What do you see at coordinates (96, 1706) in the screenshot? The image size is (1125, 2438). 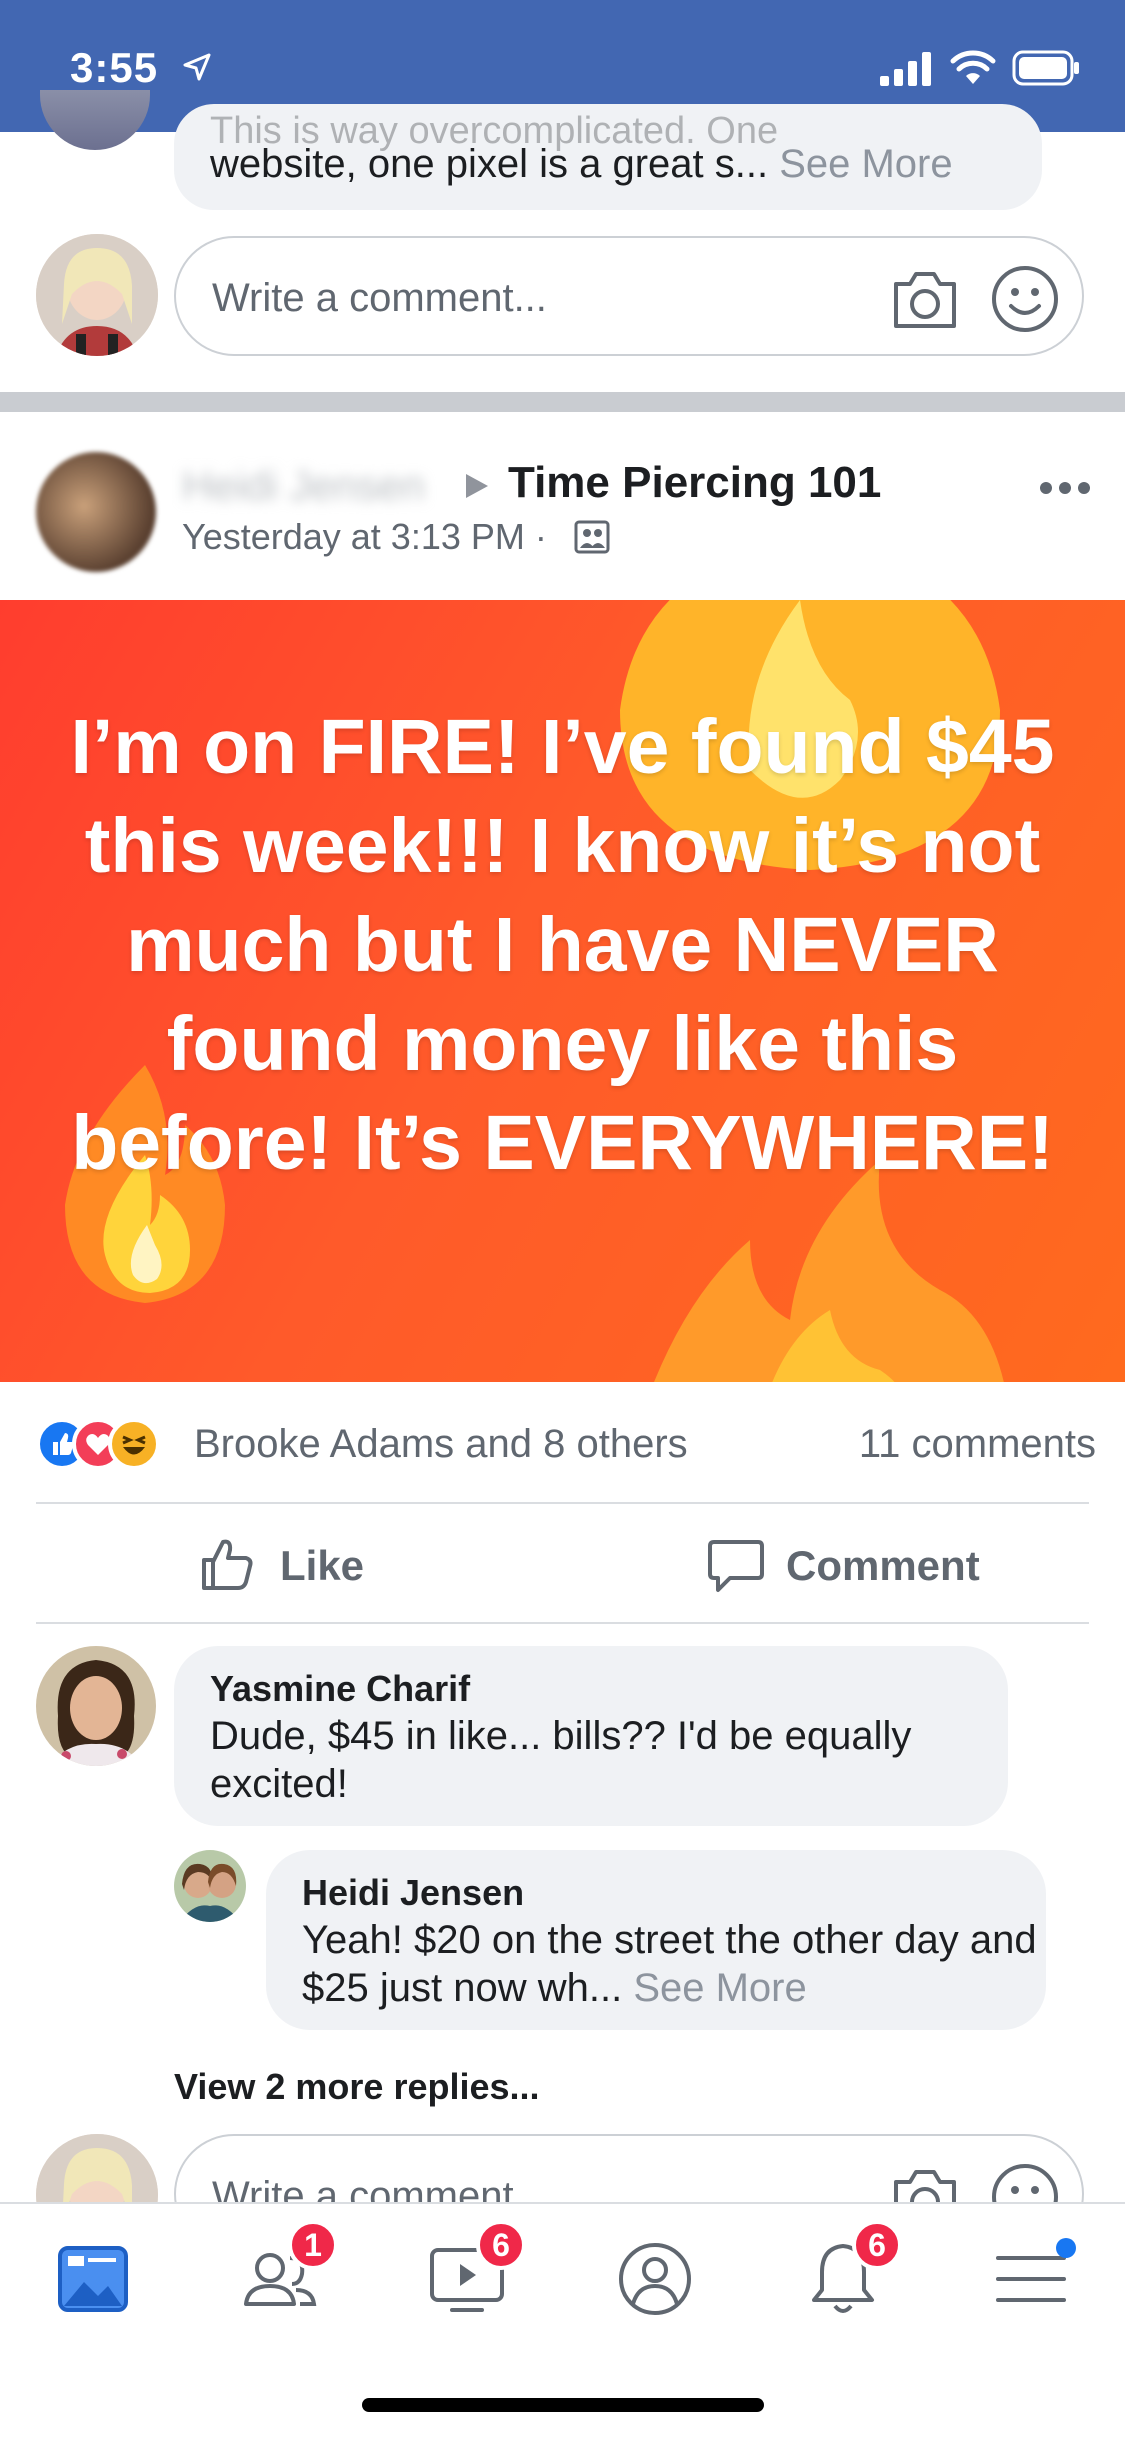 I see `commenter-avatar` at bounding box center [96, 1706].